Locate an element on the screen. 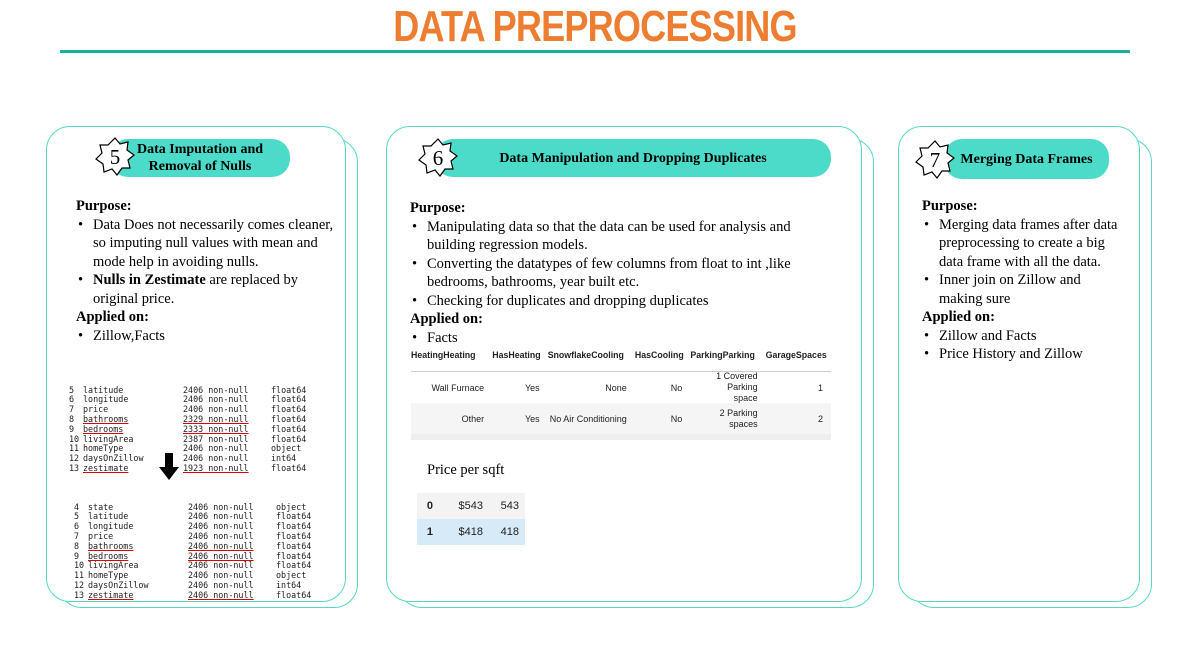 The width and height of the screenshot is (1190, 647). price-per-sqft-label: Price per sqft is located at coordinates (466, 470).